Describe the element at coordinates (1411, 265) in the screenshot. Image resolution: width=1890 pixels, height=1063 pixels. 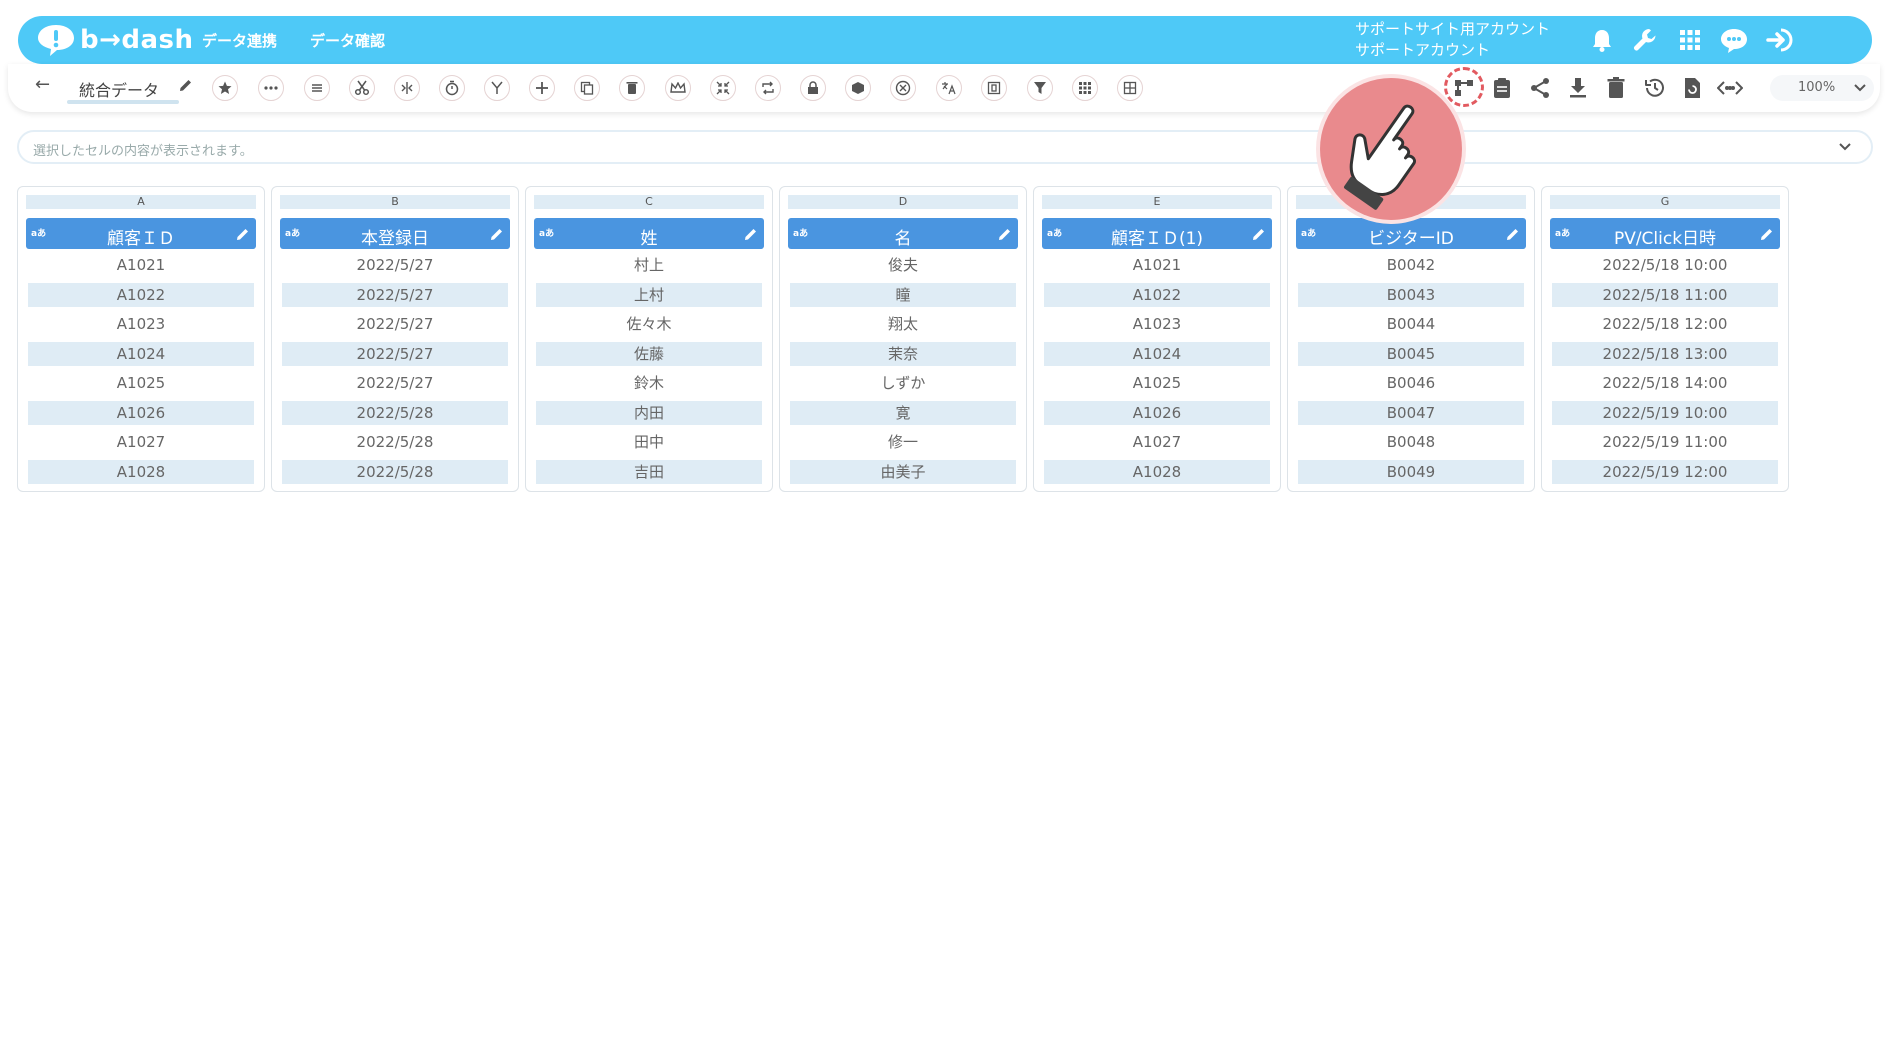
I see `table-cell: B0042` at that location.